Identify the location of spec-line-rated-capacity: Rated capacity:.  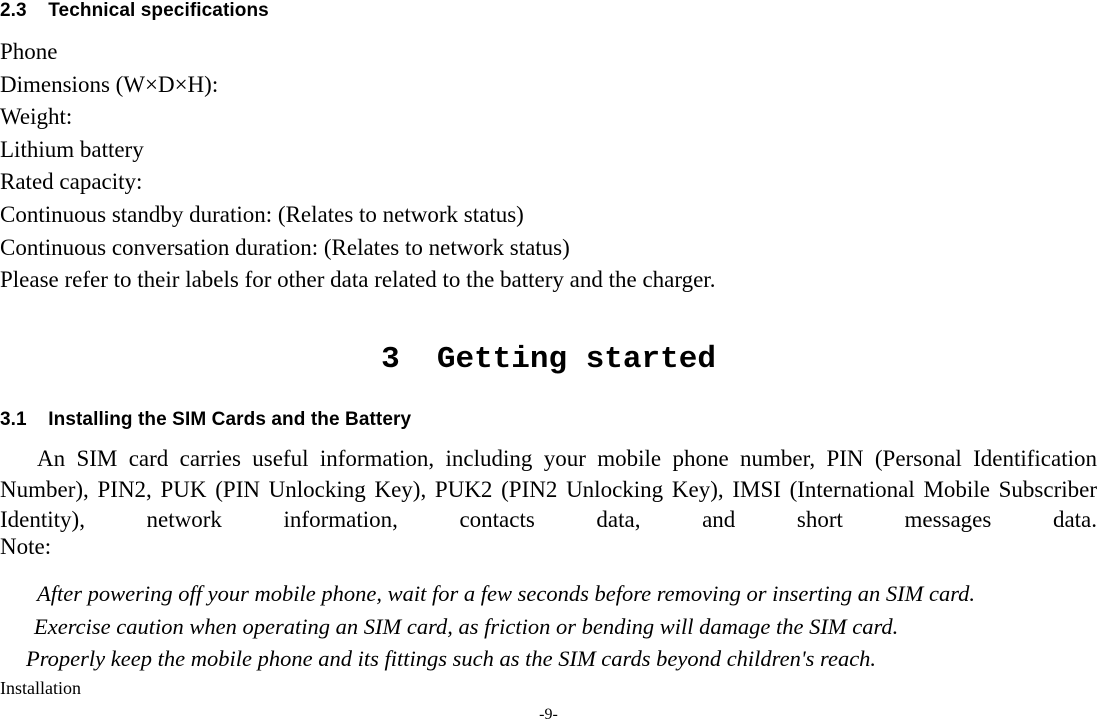
(71, 182).